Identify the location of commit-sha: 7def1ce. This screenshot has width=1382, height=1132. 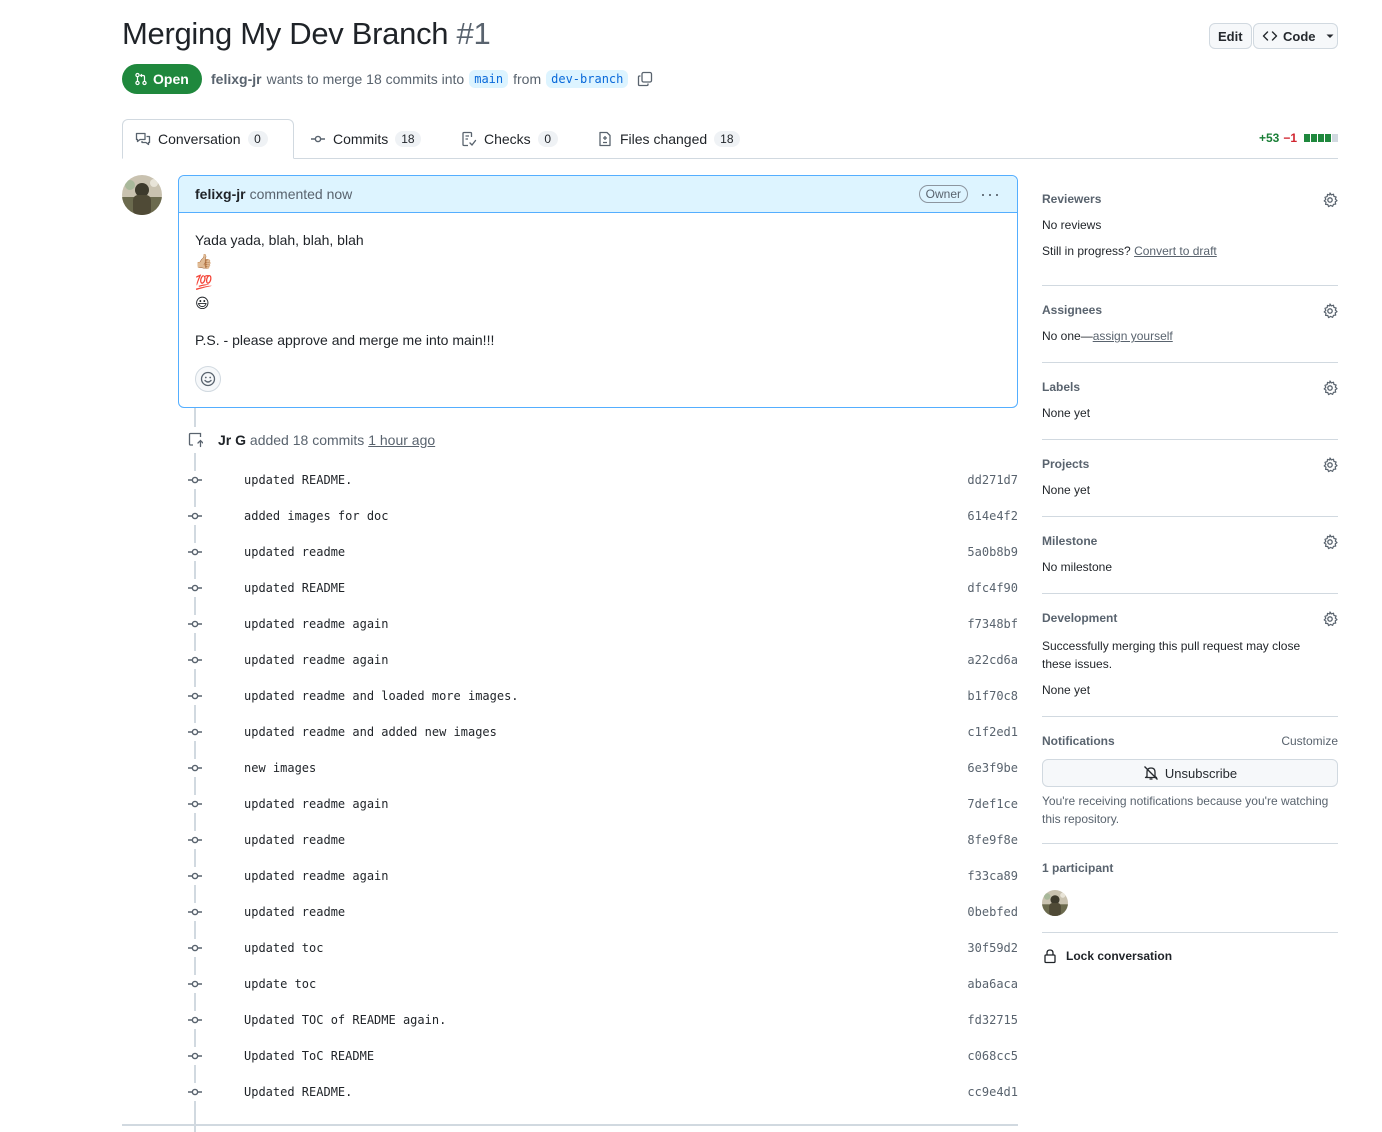
(992, 804).